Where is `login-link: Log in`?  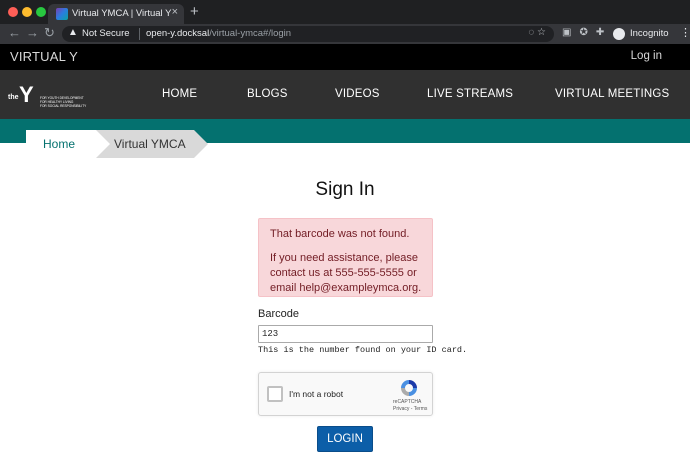
login-link: Log in is located at coordinates (646, 56).